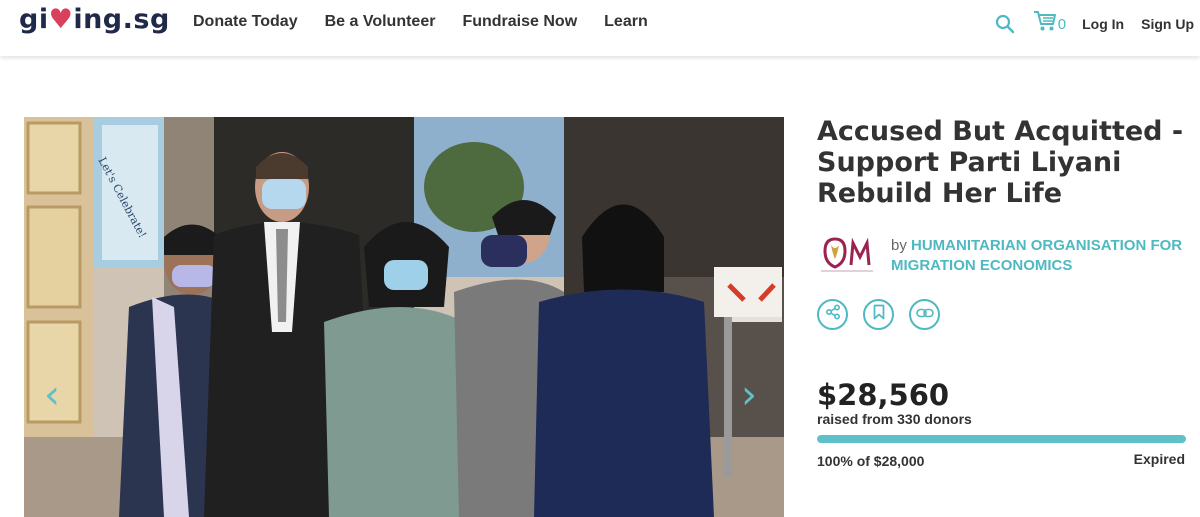 The width and height of the screenshot is (1200, 517). I want to click on share-button, so click(832, 314).